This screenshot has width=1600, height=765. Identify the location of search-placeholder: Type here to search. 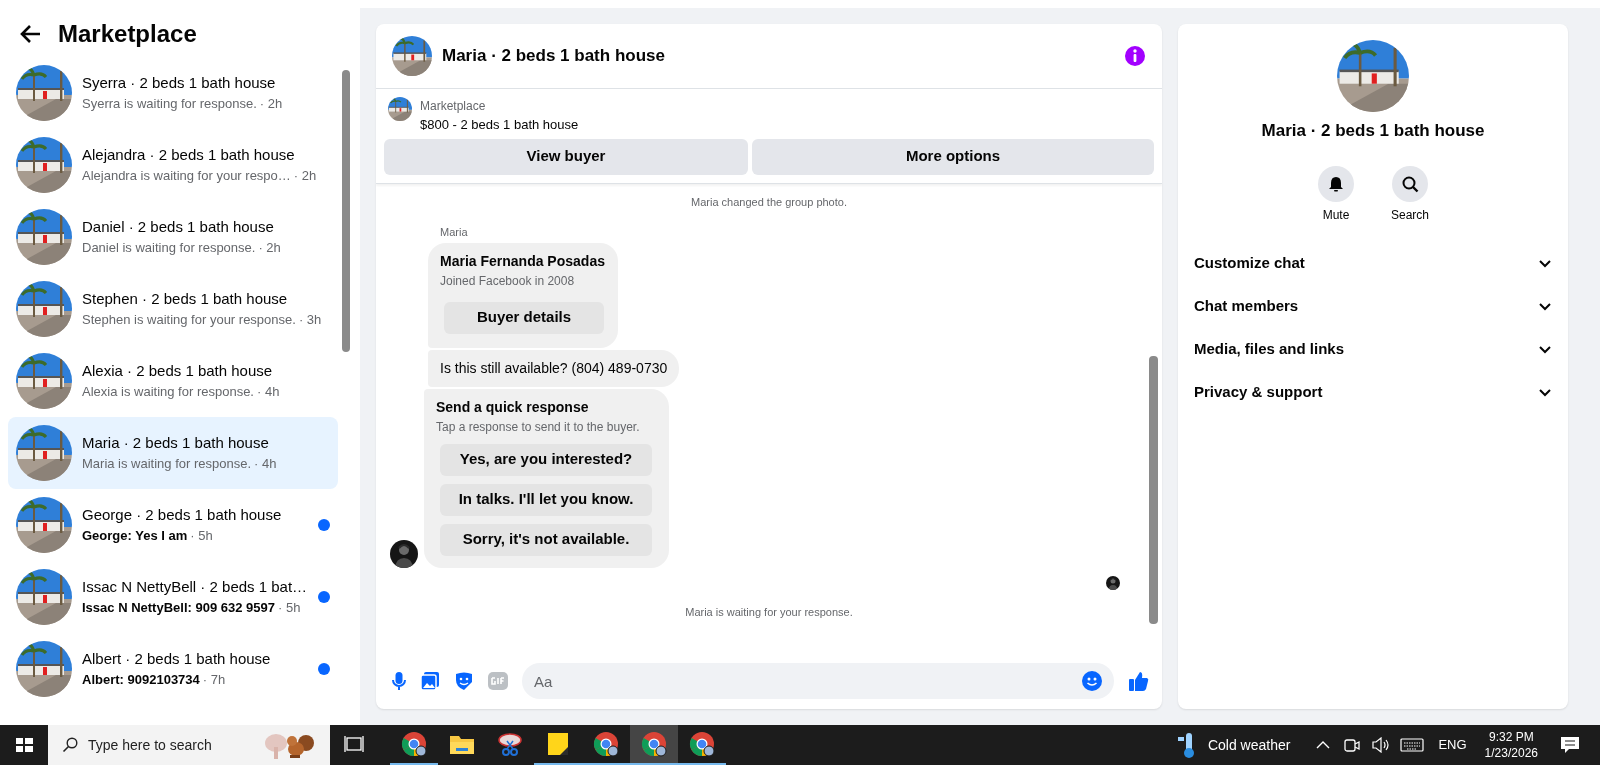
(150, 745).